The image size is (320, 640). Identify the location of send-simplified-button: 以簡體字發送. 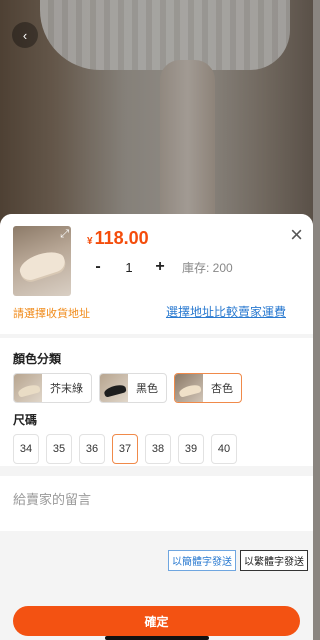
(202, 560).